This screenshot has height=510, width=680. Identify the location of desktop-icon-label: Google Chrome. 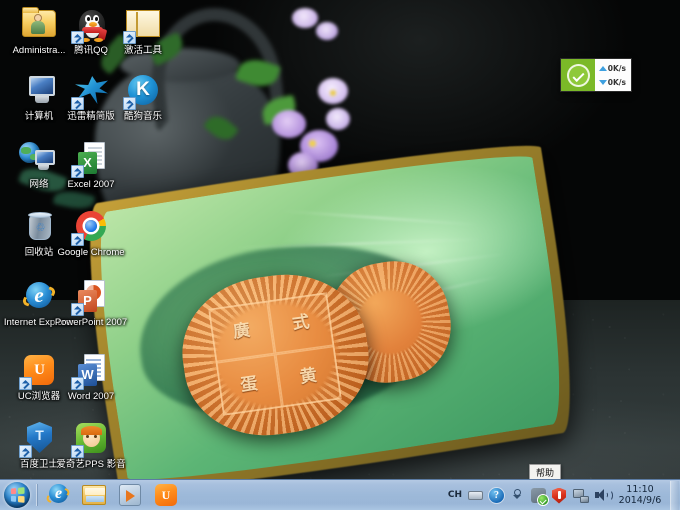
(91, 252).